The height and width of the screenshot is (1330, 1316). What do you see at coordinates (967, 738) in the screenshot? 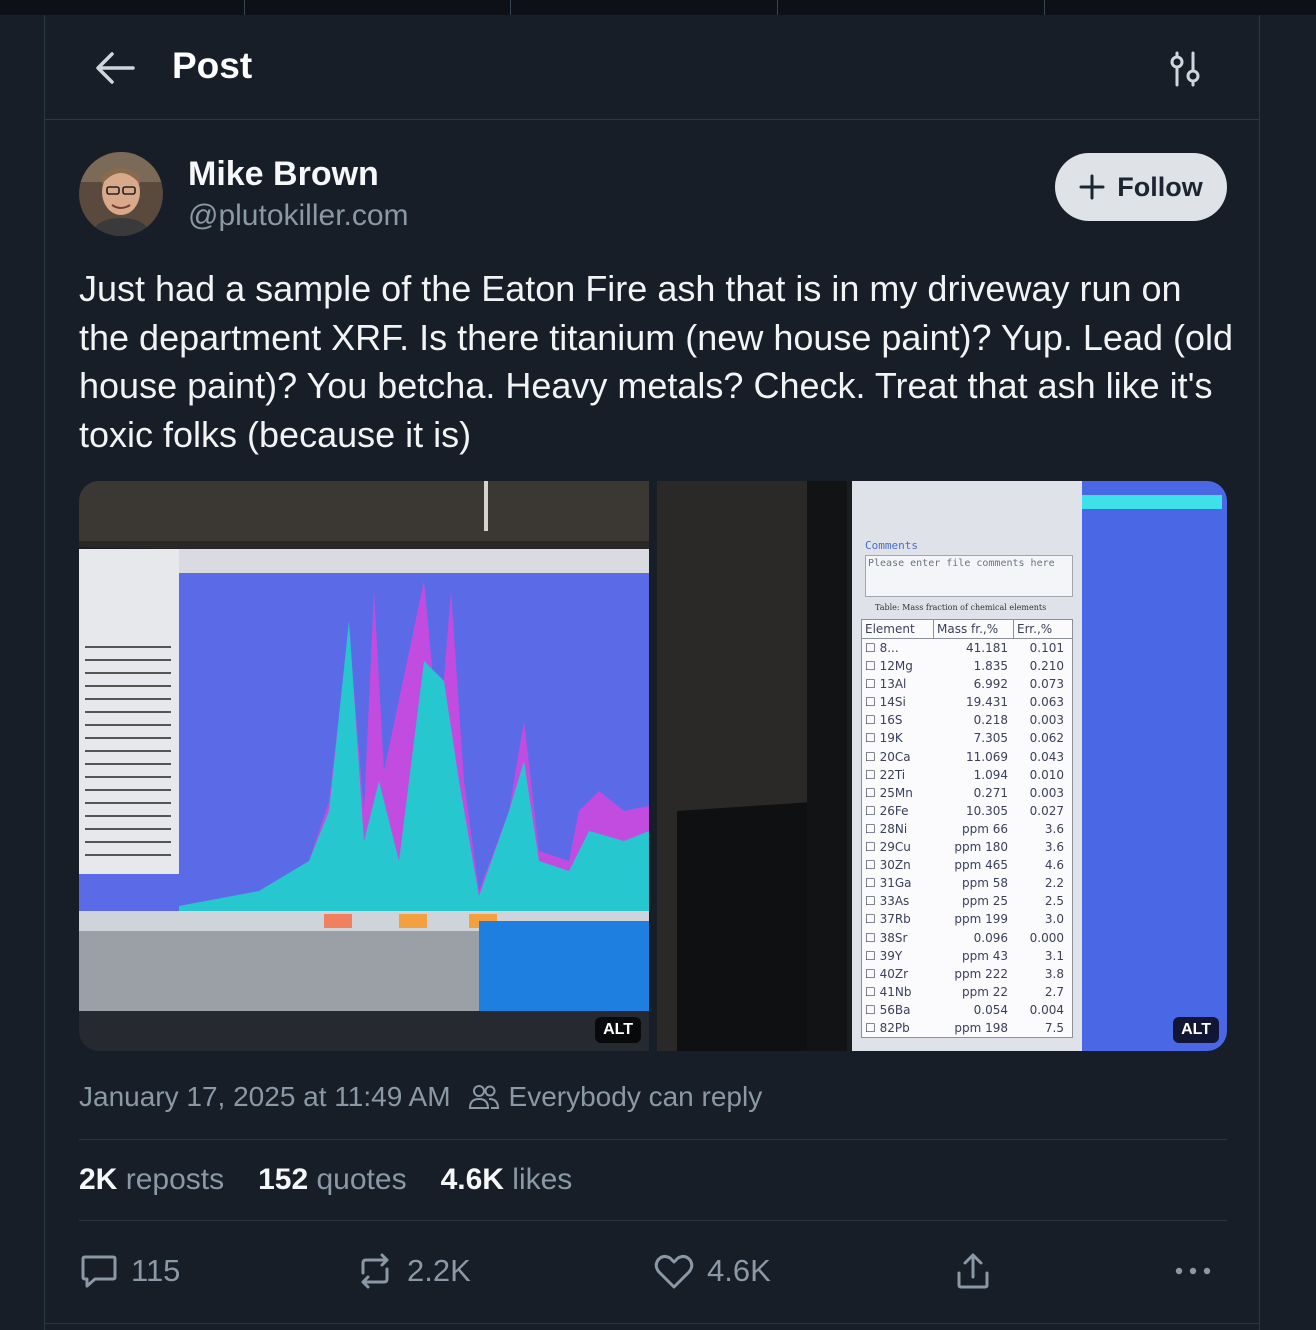
I see `table-row: ☐ 19K 7.305 0.062` at bounding box center [967, 738].